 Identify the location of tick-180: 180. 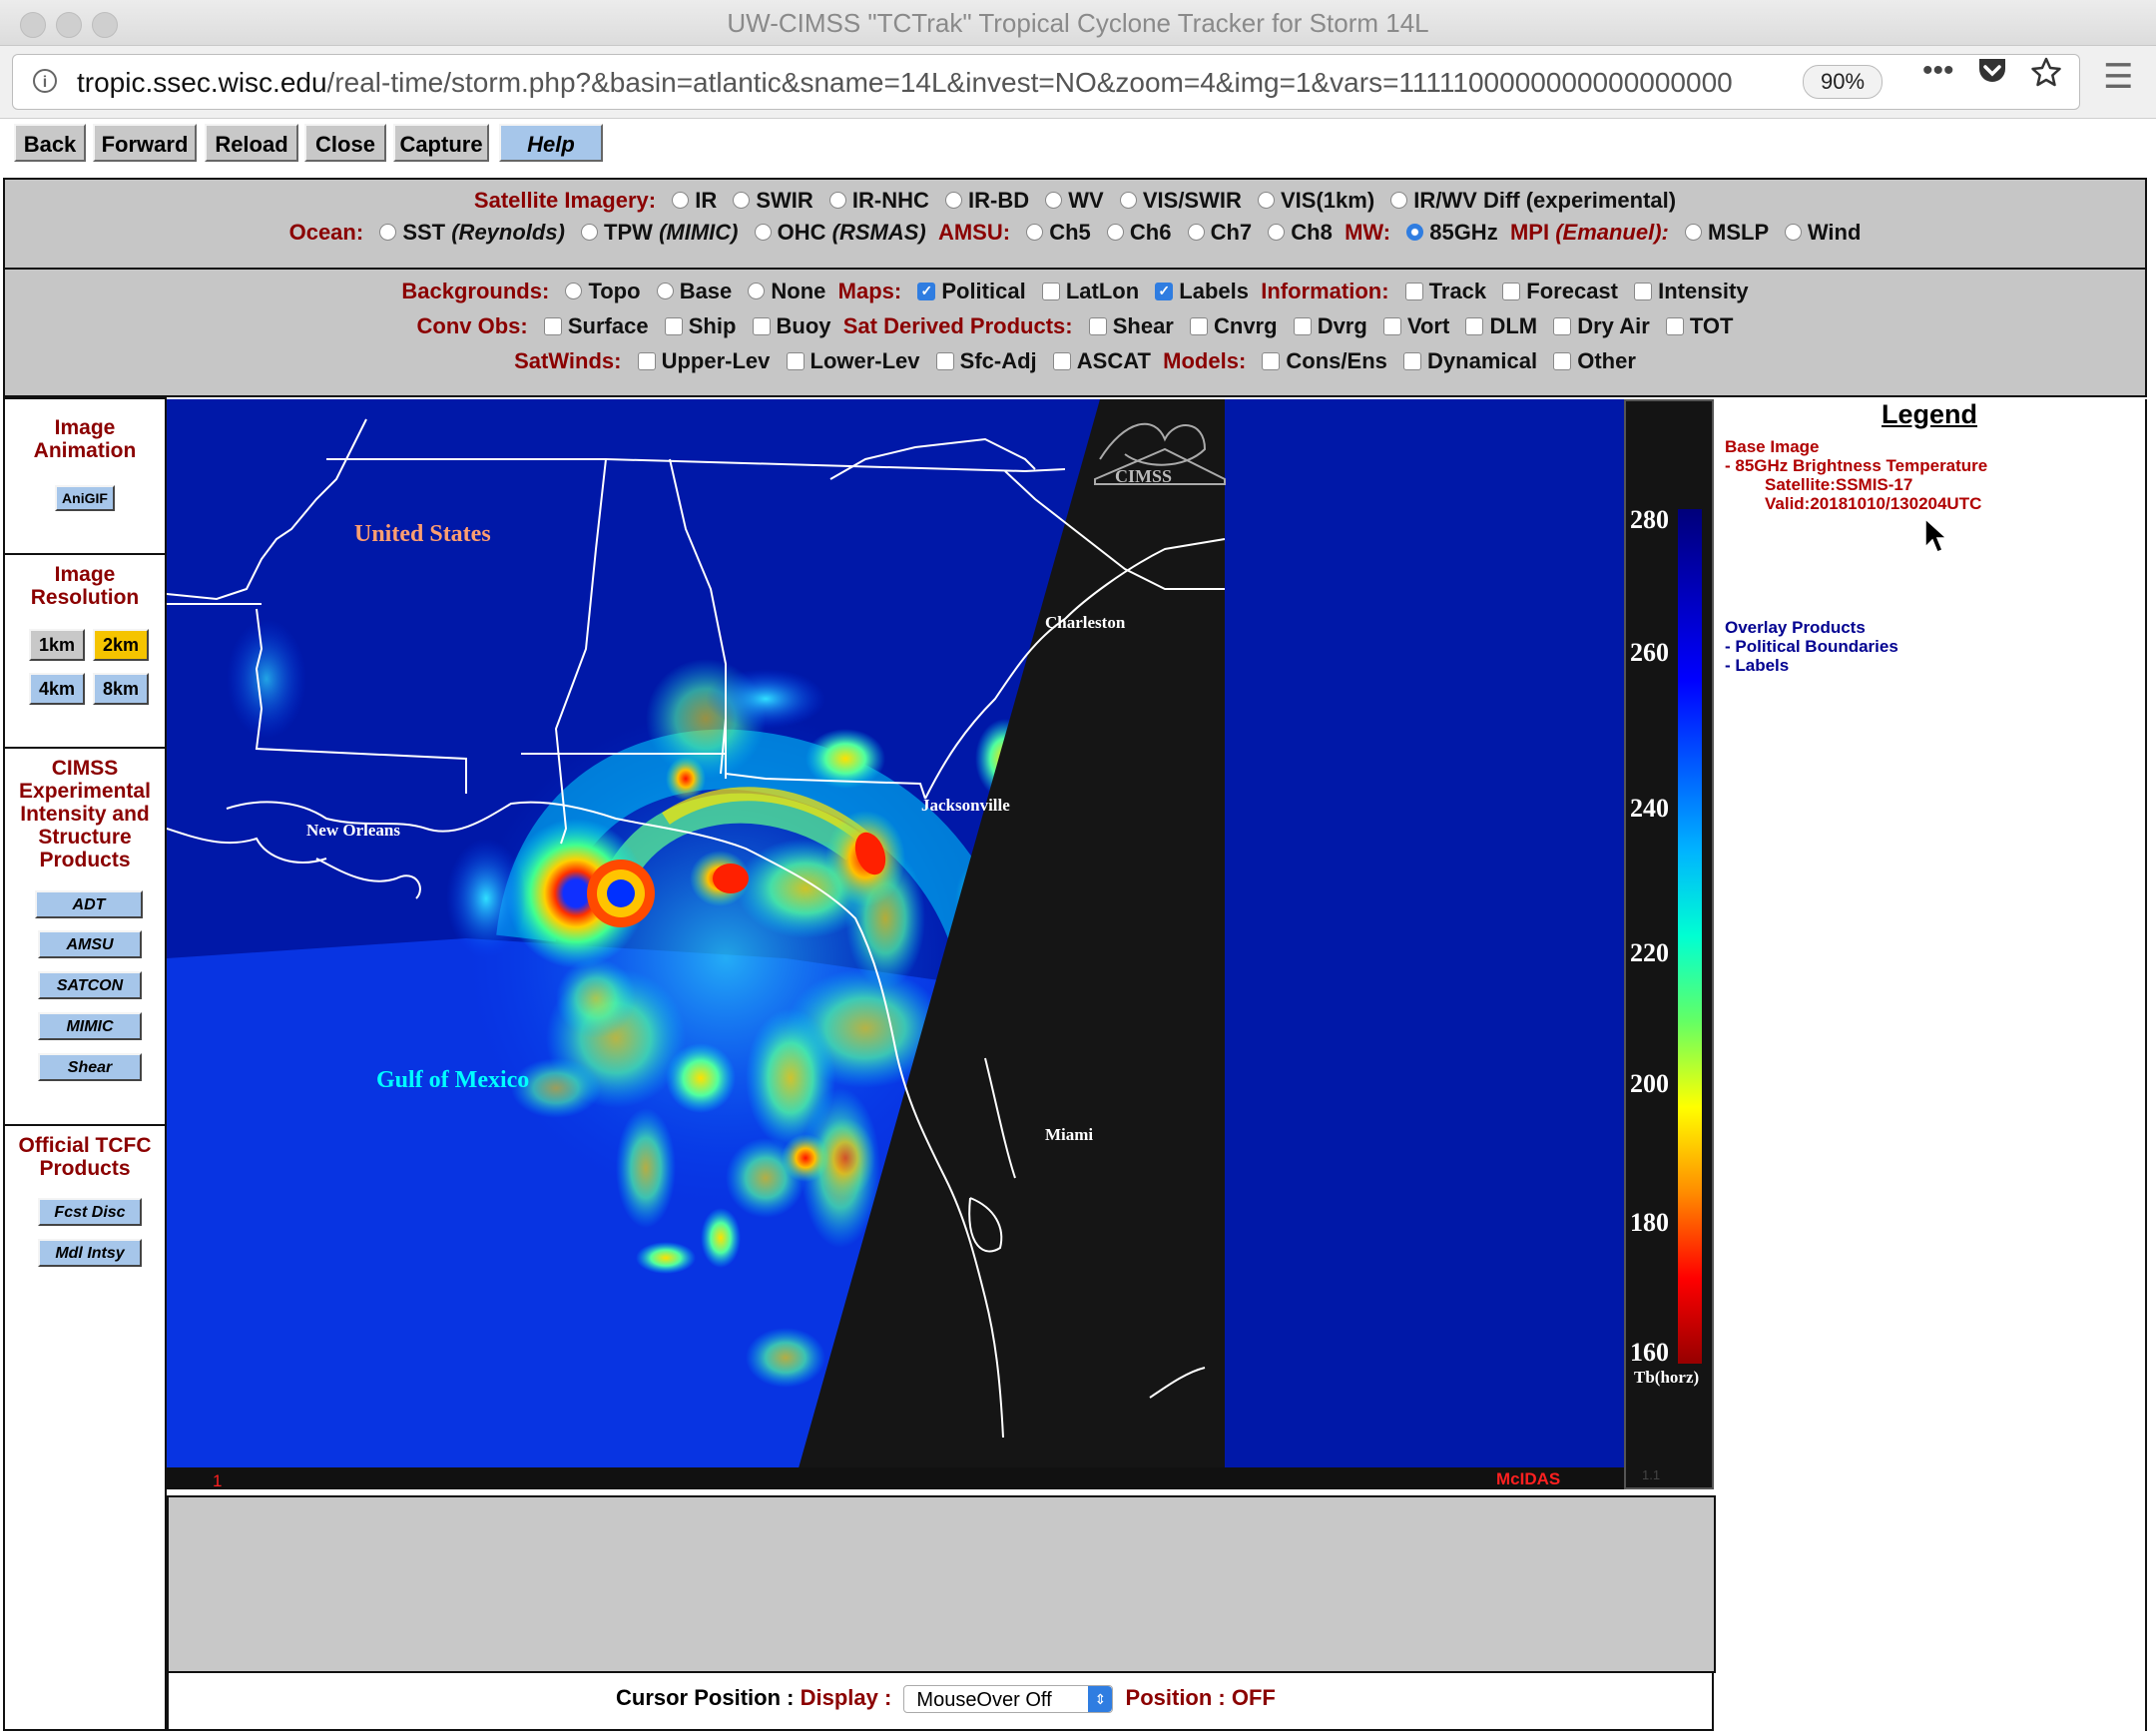
(1649, 1222).